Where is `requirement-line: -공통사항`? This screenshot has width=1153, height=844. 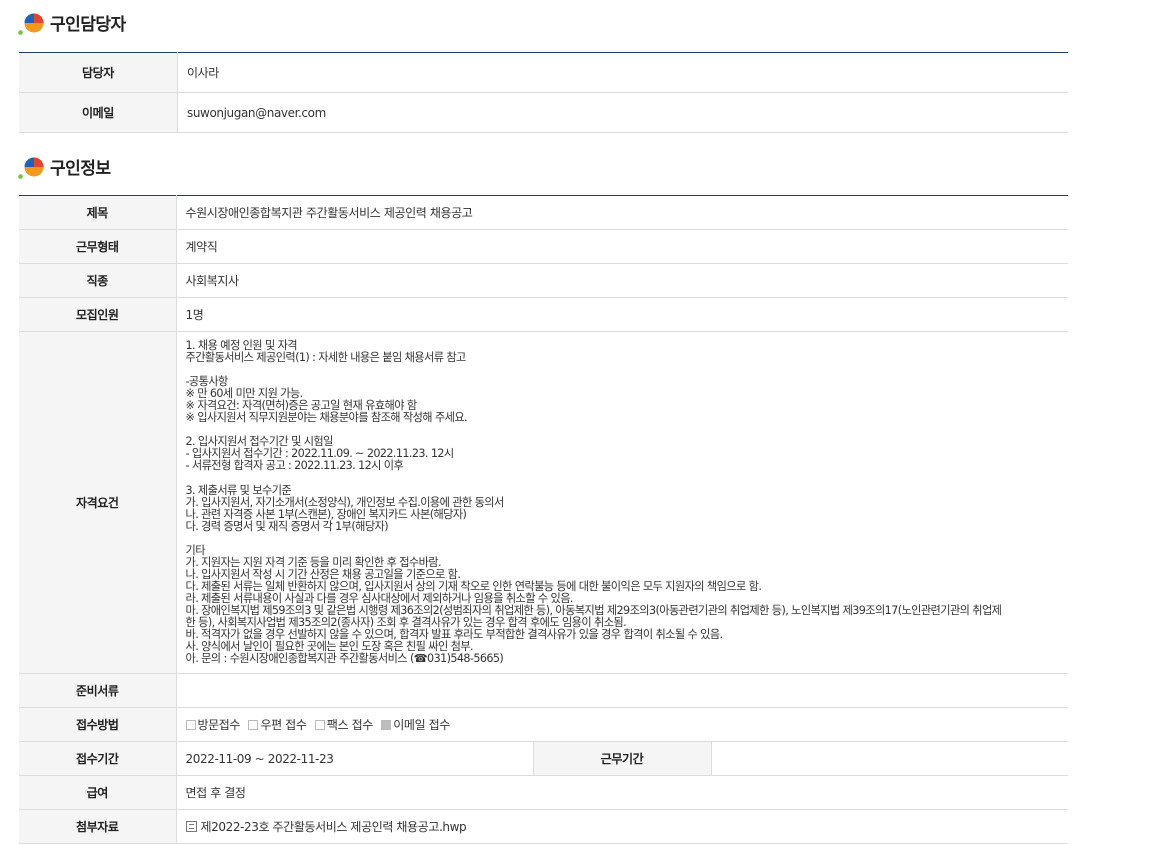
requirement-line: -공통사항 is located at coordinates (207, 382).